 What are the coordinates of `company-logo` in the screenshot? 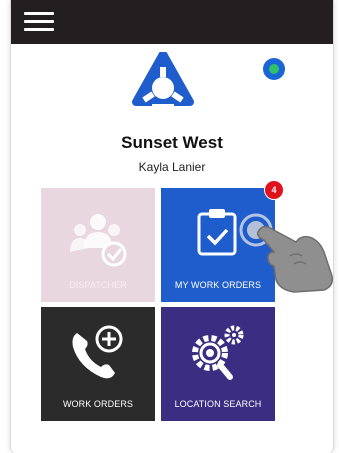 It's located at (163, 80).